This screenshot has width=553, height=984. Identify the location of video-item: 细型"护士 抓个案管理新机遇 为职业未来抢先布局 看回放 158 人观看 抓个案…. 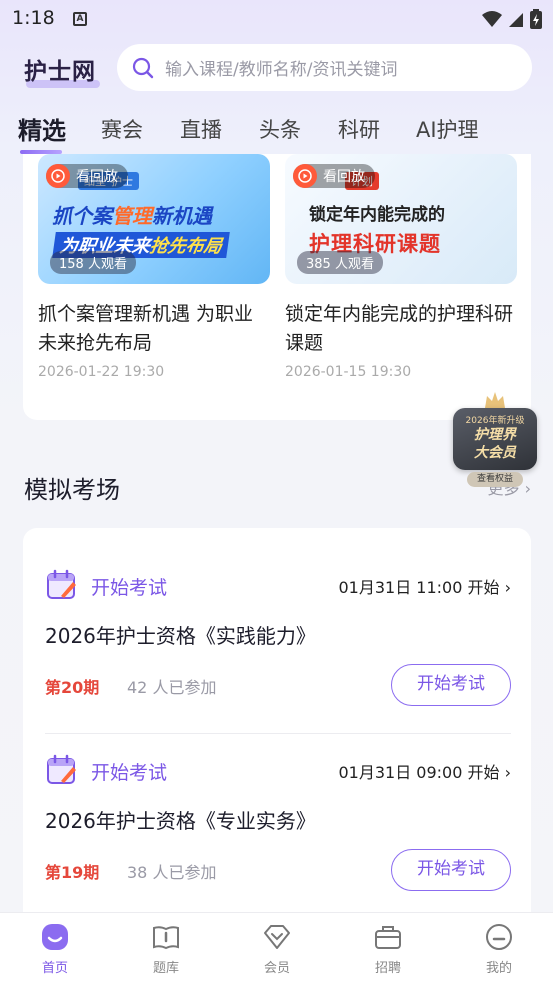
(154, 267).